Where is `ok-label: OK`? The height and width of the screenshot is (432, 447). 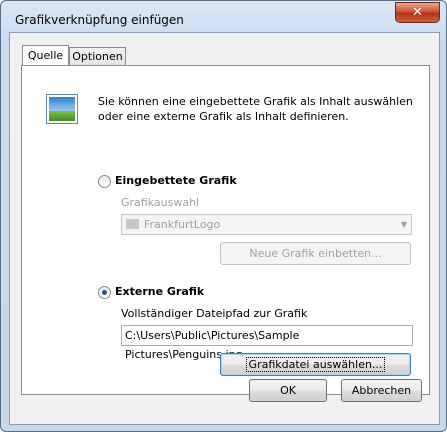 ok-label: OK is located at coordinates (288, 390).